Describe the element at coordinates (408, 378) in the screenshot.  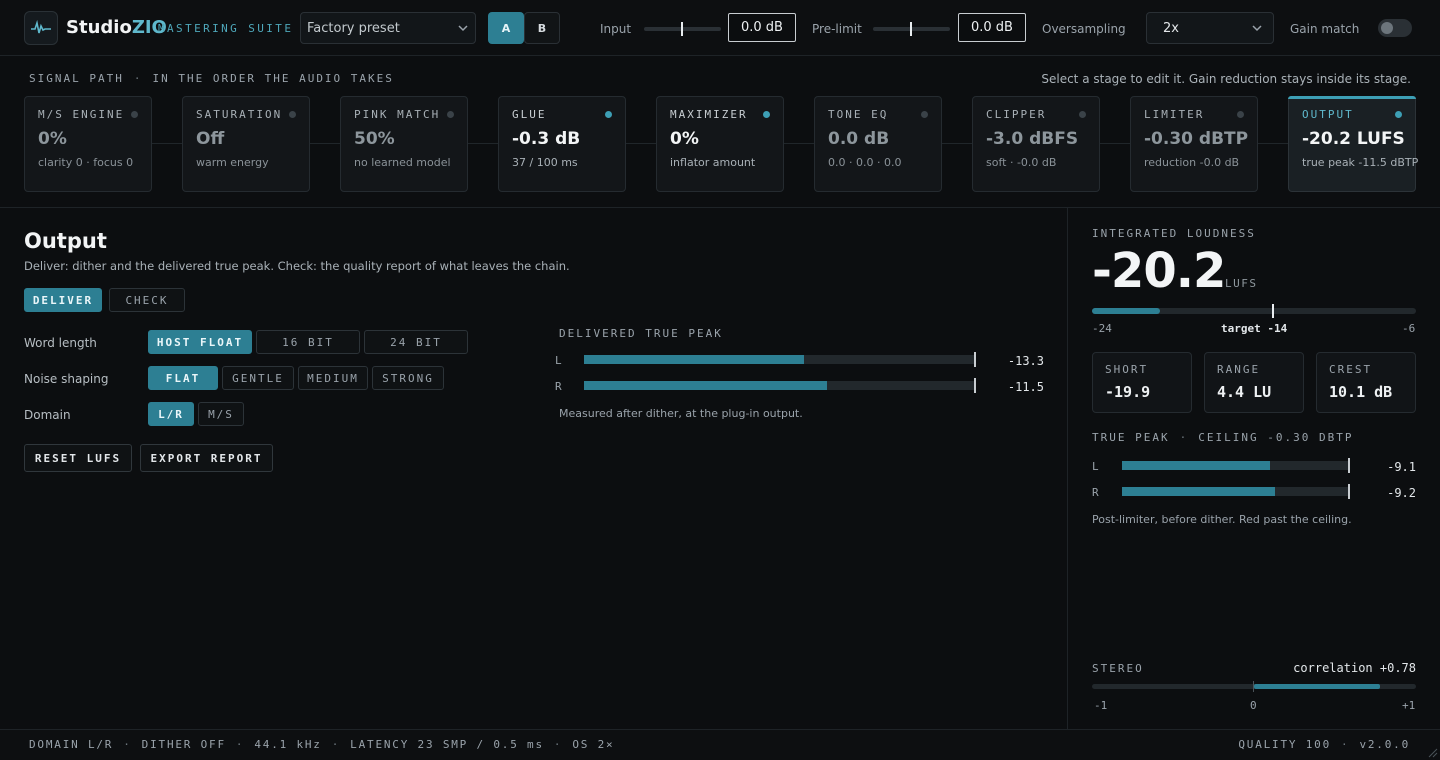
I see `noise-shaping-strong: STRONG` at that location.